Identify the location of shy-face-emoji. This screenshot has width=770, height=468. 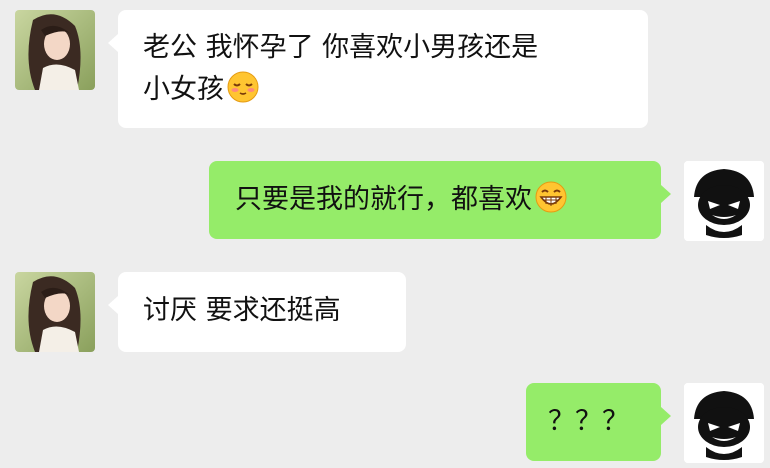
(243, 87).